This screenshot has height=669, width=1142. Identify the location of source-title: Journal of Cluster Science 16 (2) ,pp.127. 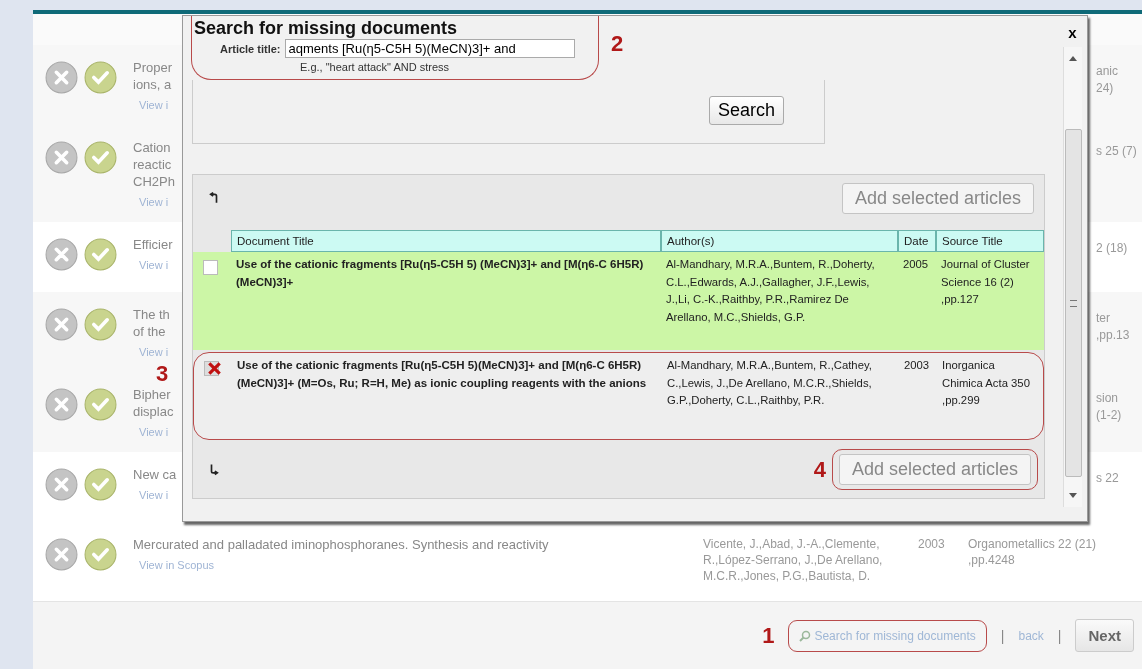
(985, 282).